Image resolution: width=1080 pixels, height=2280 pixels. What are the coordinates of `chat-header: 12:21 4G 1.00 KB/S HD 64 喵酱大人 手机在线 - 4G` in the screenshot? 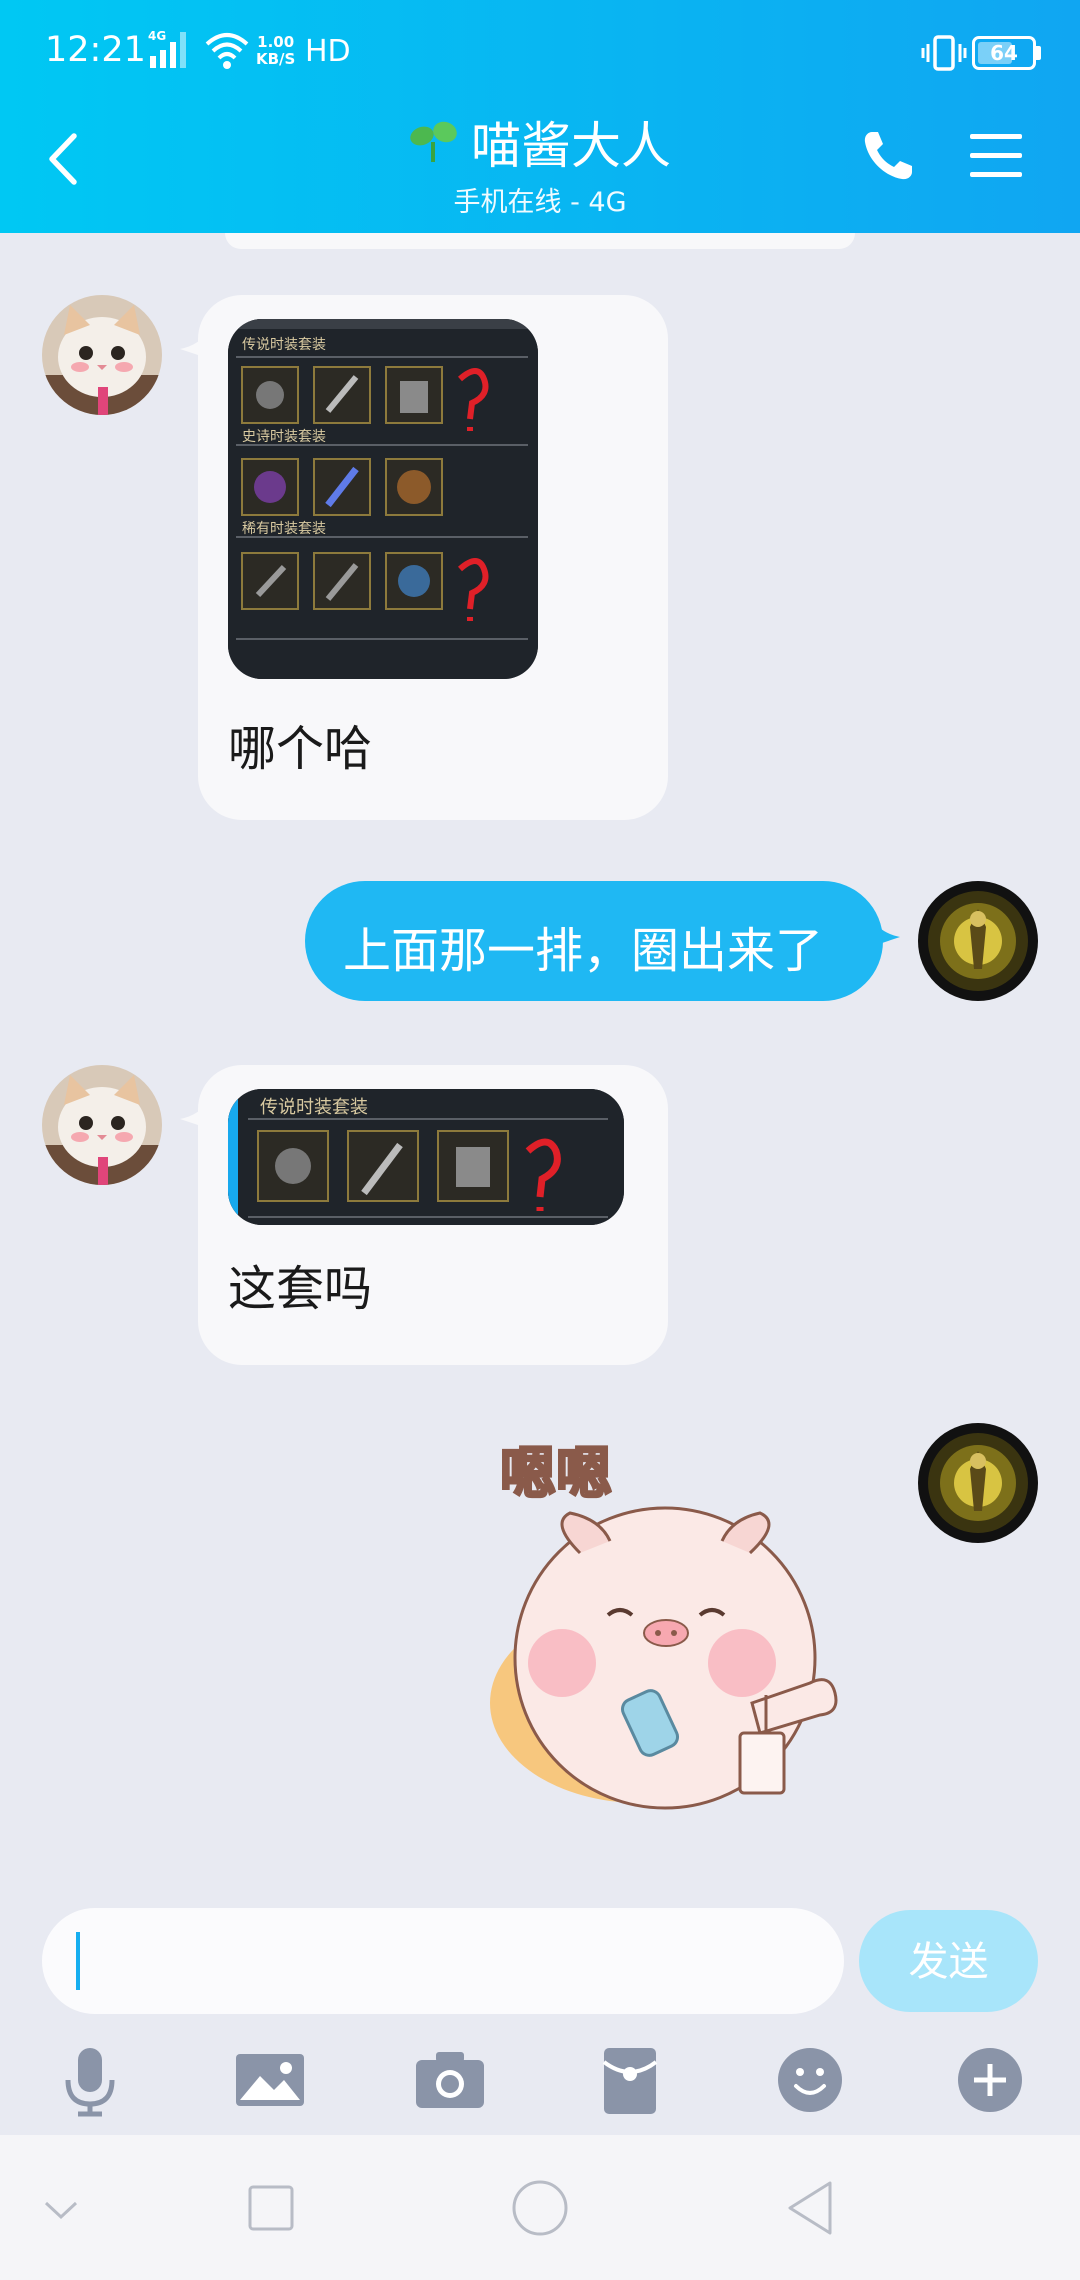 It's located at (540, 116).